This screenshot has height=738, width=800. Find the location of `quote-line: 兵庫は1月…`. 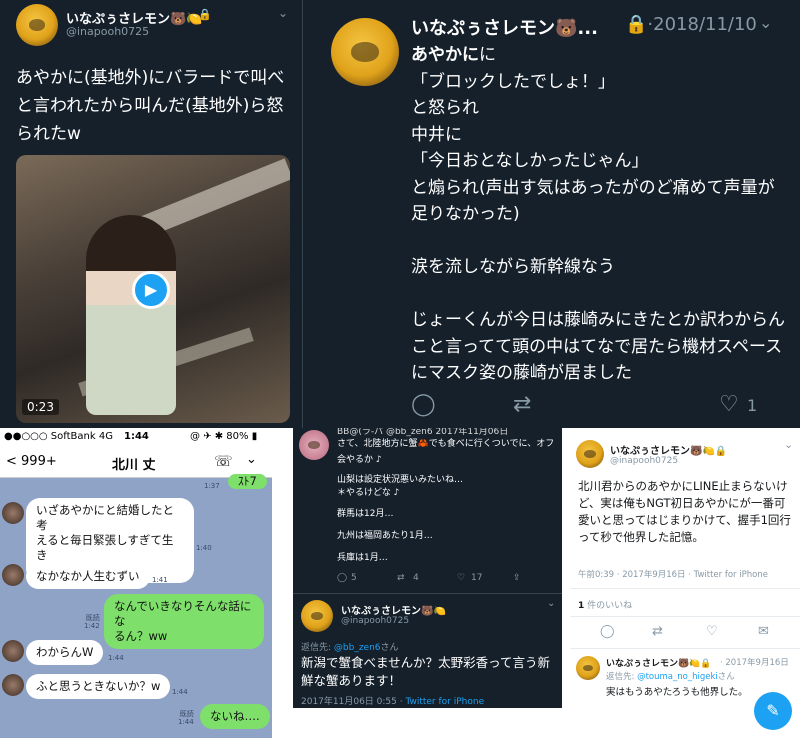

quote-line: 兵庫は1月… is located at coordinates (362, 558).